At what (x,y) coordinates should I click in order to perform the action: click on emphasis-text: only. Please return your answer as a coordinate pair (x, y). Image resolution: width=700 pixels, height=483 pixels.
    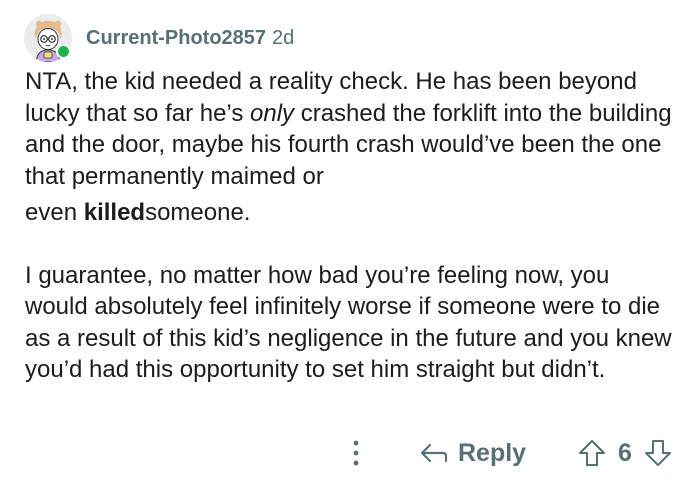
    Looking at the image, I should click on (272, 113).